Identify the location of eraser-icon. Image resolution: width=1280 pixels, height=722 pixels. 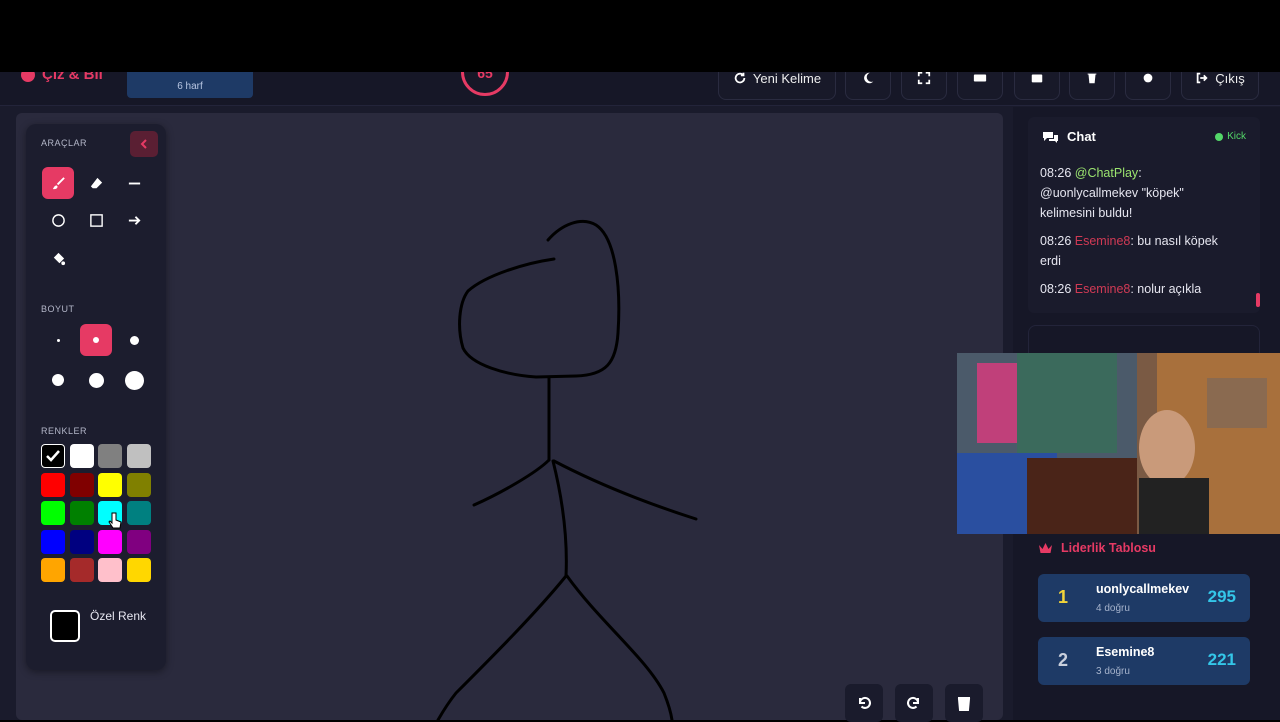
(96, 182).